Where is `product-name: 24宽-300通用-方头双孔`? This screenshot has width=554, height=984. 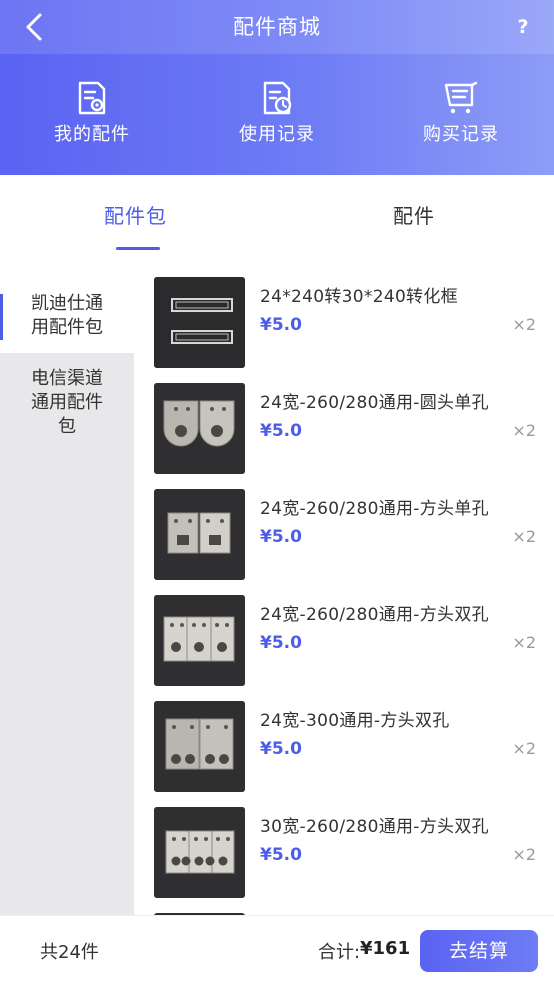 product-name: 24宽-300通用-方头双孔 is located at coordinates (355, 721).